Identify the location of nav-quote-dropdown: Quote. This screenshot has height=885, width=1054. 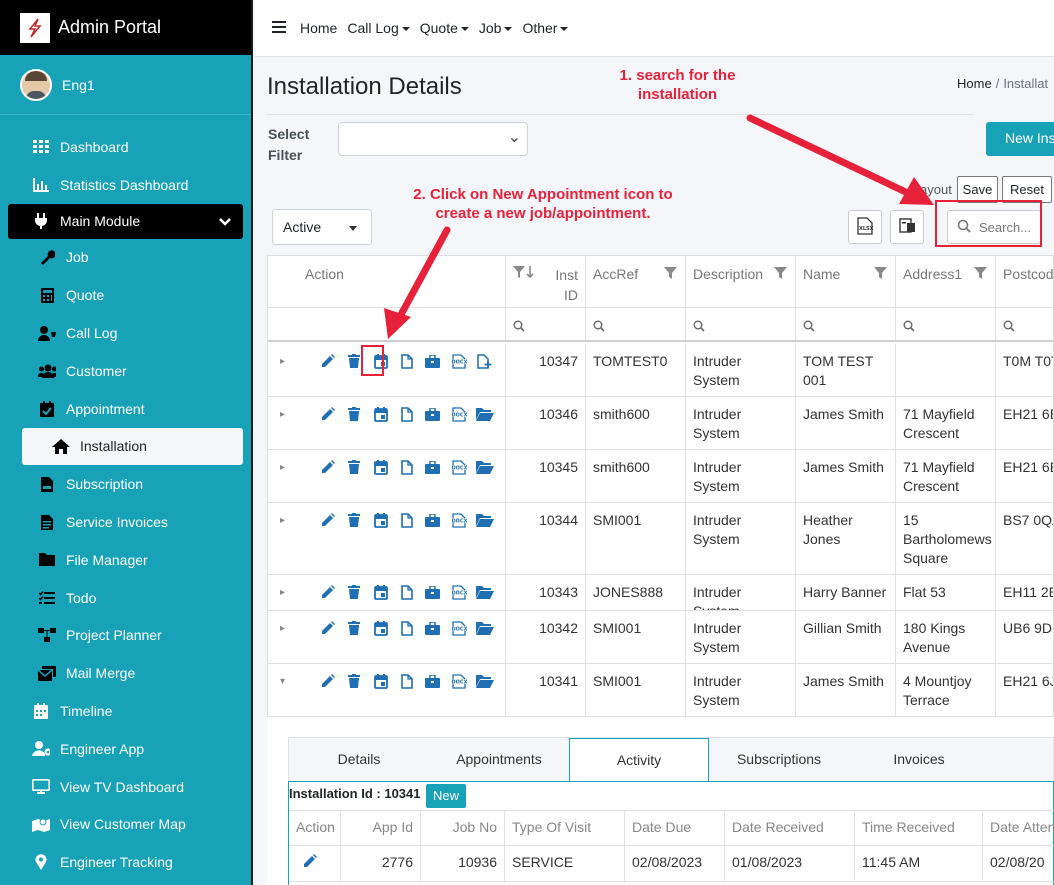
(444, 28).